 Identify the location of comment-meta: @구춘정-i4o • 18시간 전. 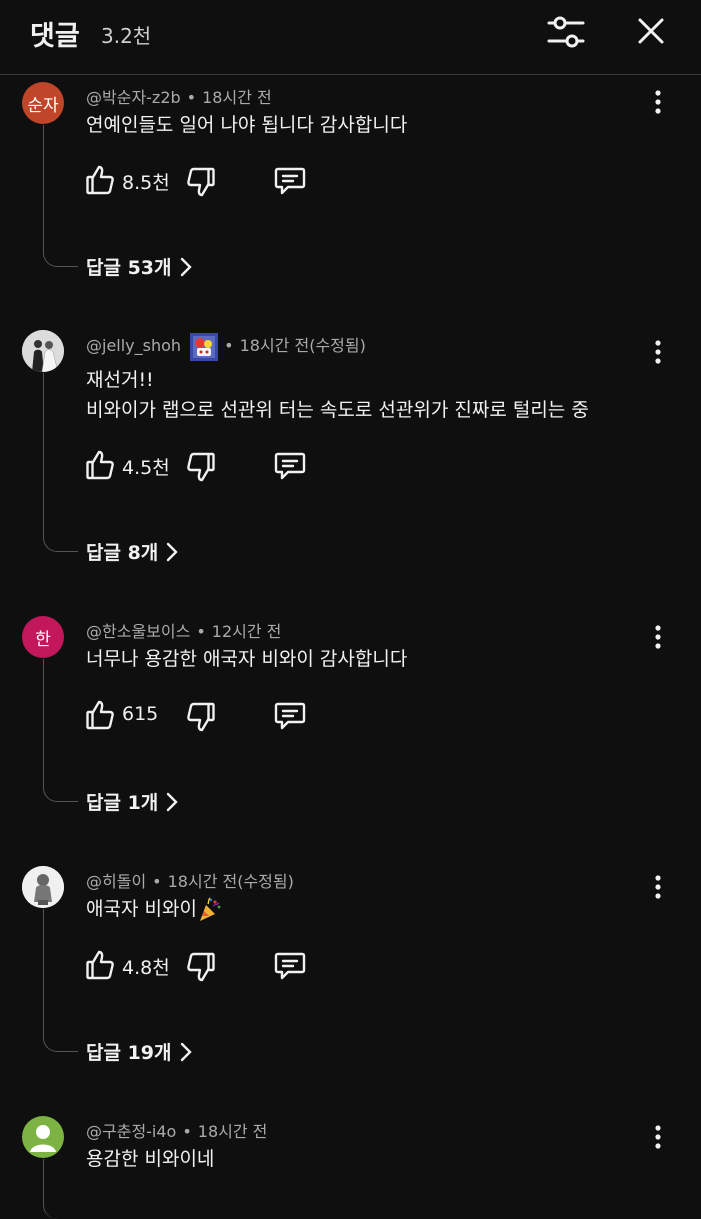
(177, 1131).